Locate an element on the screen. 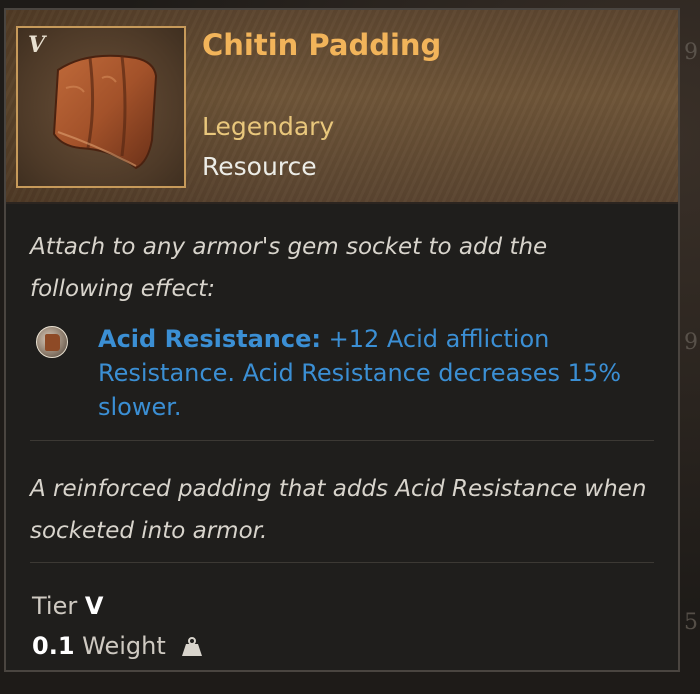 The width and height of the screenshot is (700, 694). weight-row: 0.1 Weight is located at coordinates (117, 646).